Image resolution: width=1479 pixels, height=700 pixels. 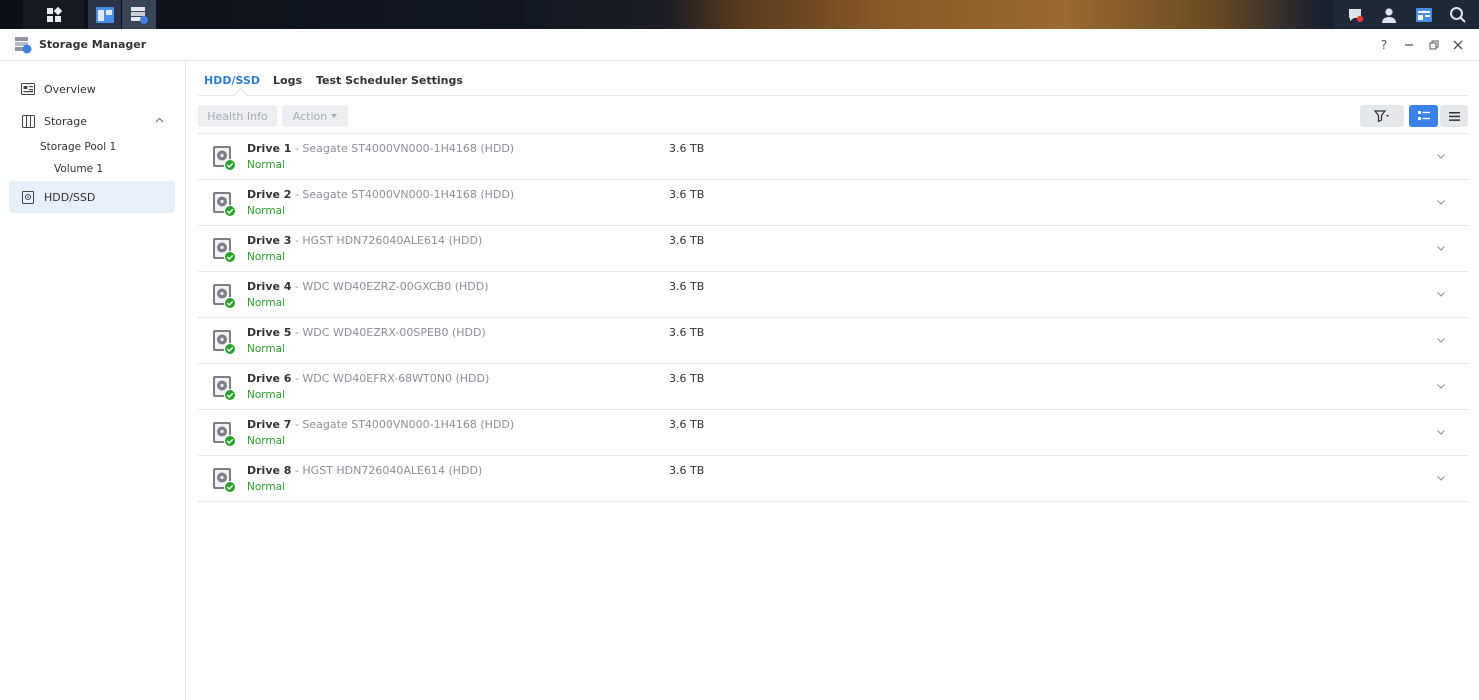 I want to click on user-icon, so click(x=1389, y=15).